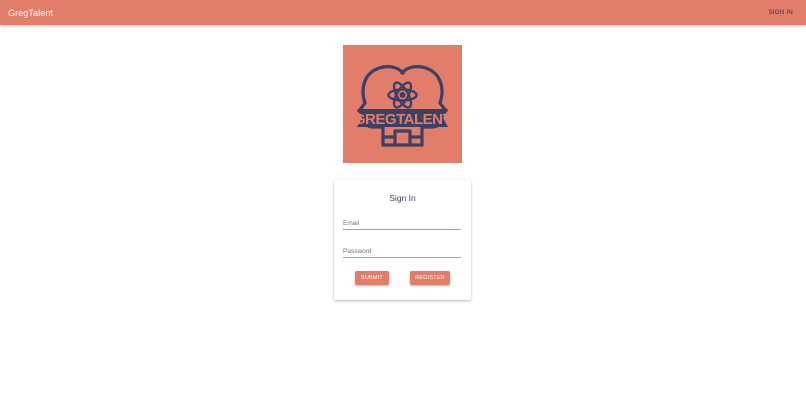 This screenshot has width=806, height=416. Describe the element at coordinates (402, 224) in the screenshot. I see `email-field` at that location.